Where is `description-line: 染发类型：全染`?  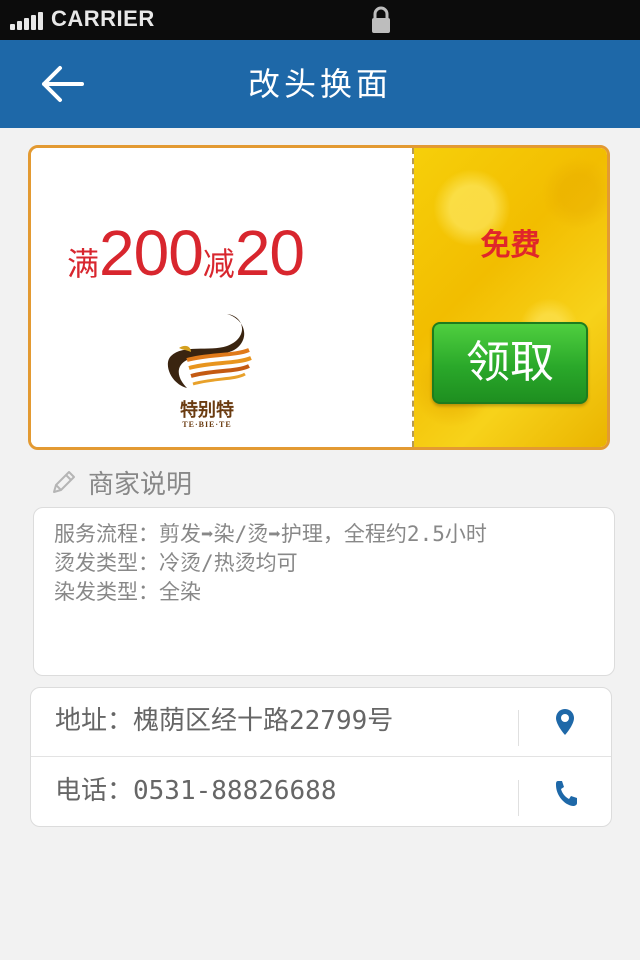 description-line: 染发类型：全染 is located at coordinates (127, 592).